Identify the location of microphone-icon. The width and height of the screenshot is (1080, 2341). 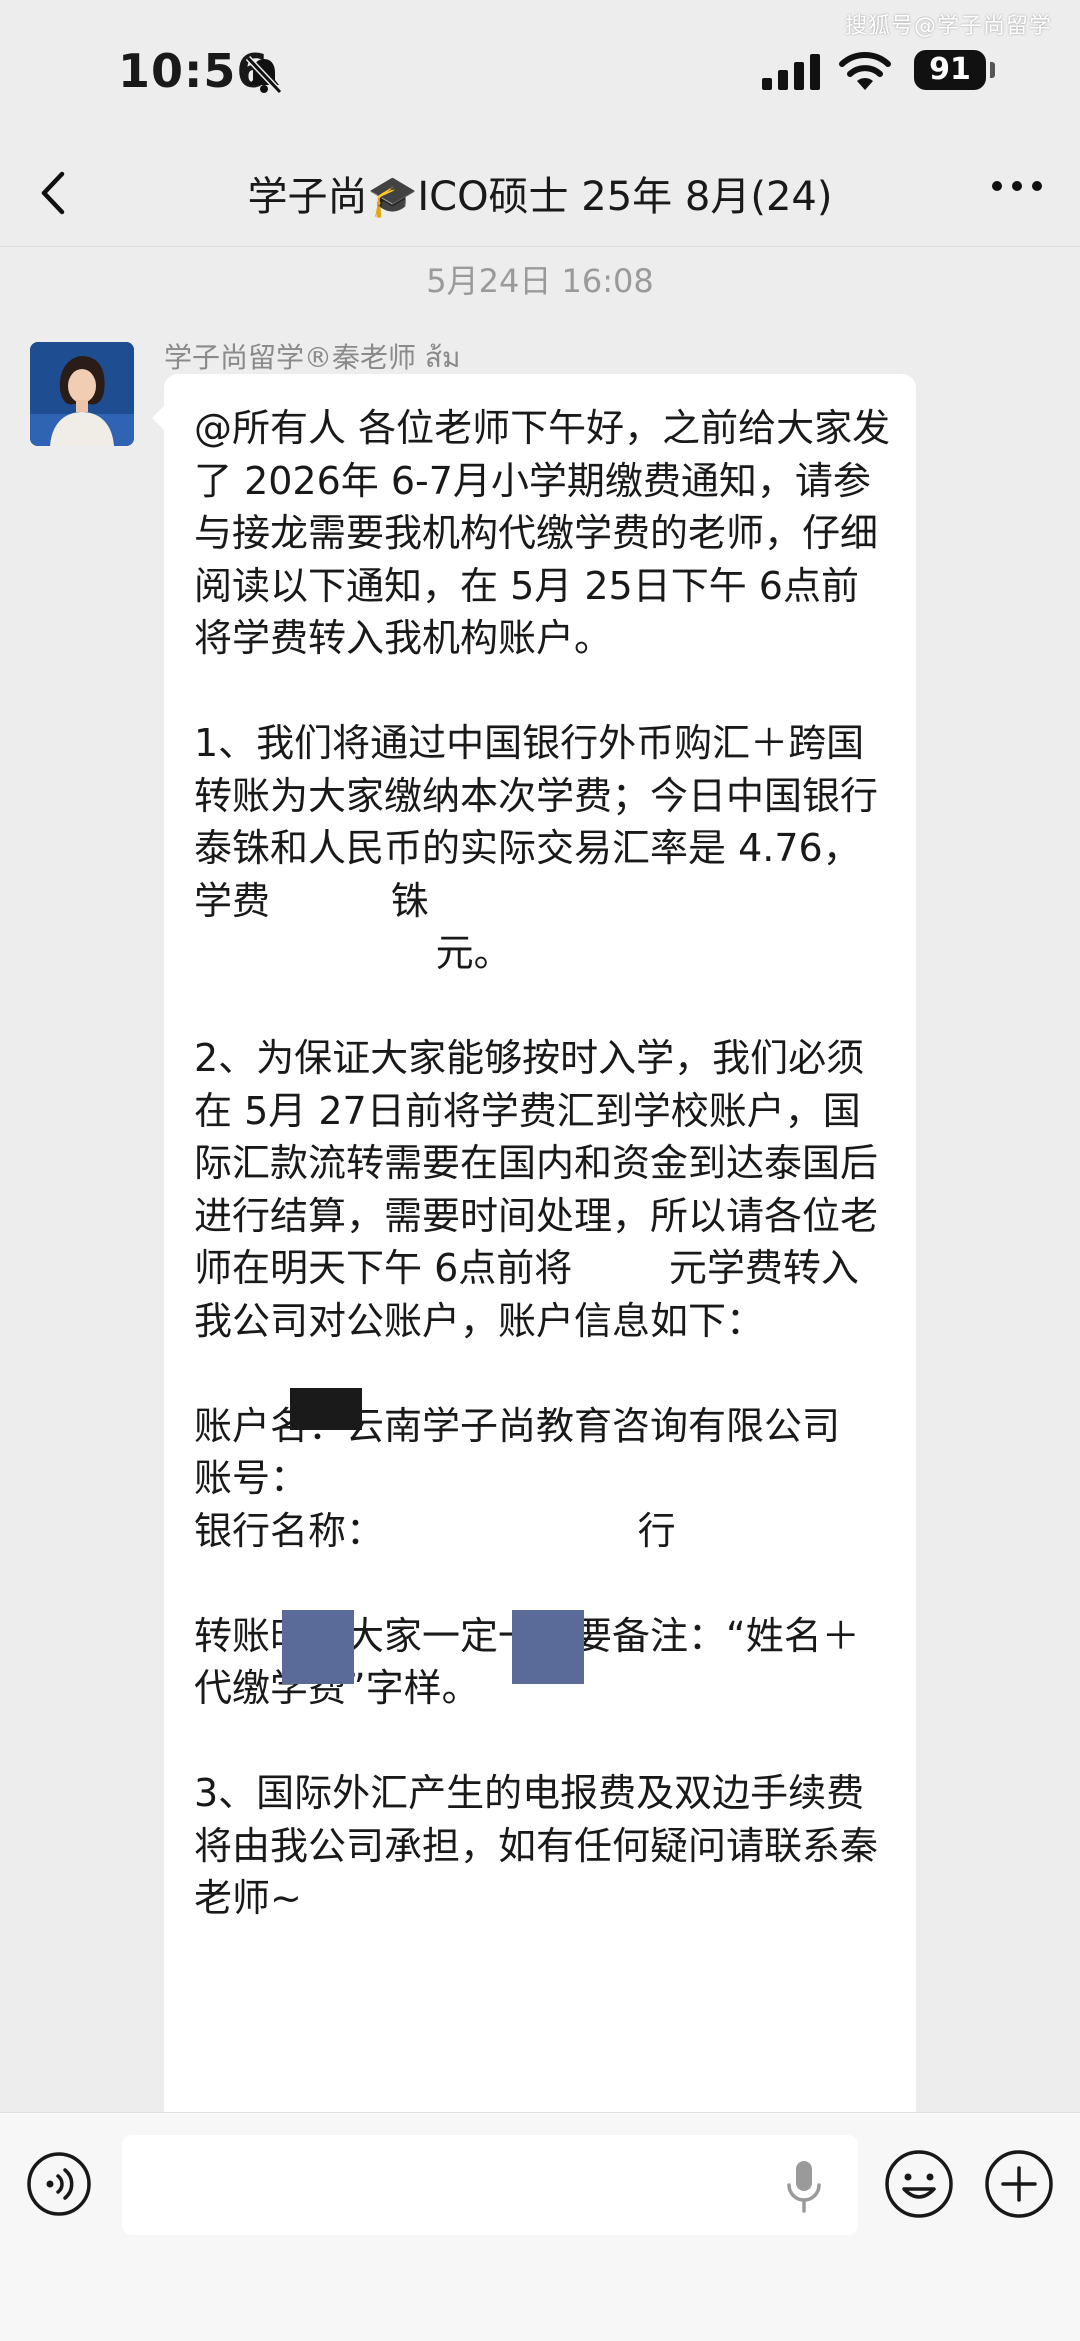
(804, 2186).